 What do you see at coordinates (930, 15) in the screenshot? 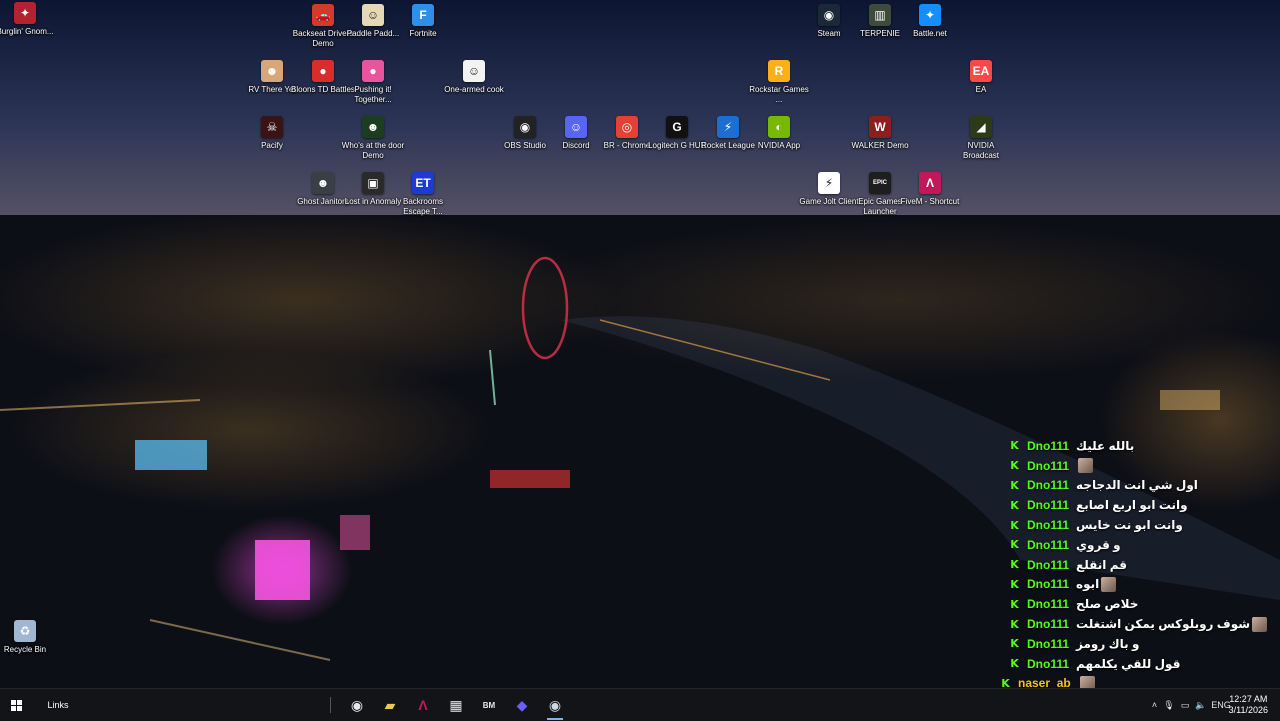
I see `battle-net-icon: ✦` at bounding box center [930, 15].